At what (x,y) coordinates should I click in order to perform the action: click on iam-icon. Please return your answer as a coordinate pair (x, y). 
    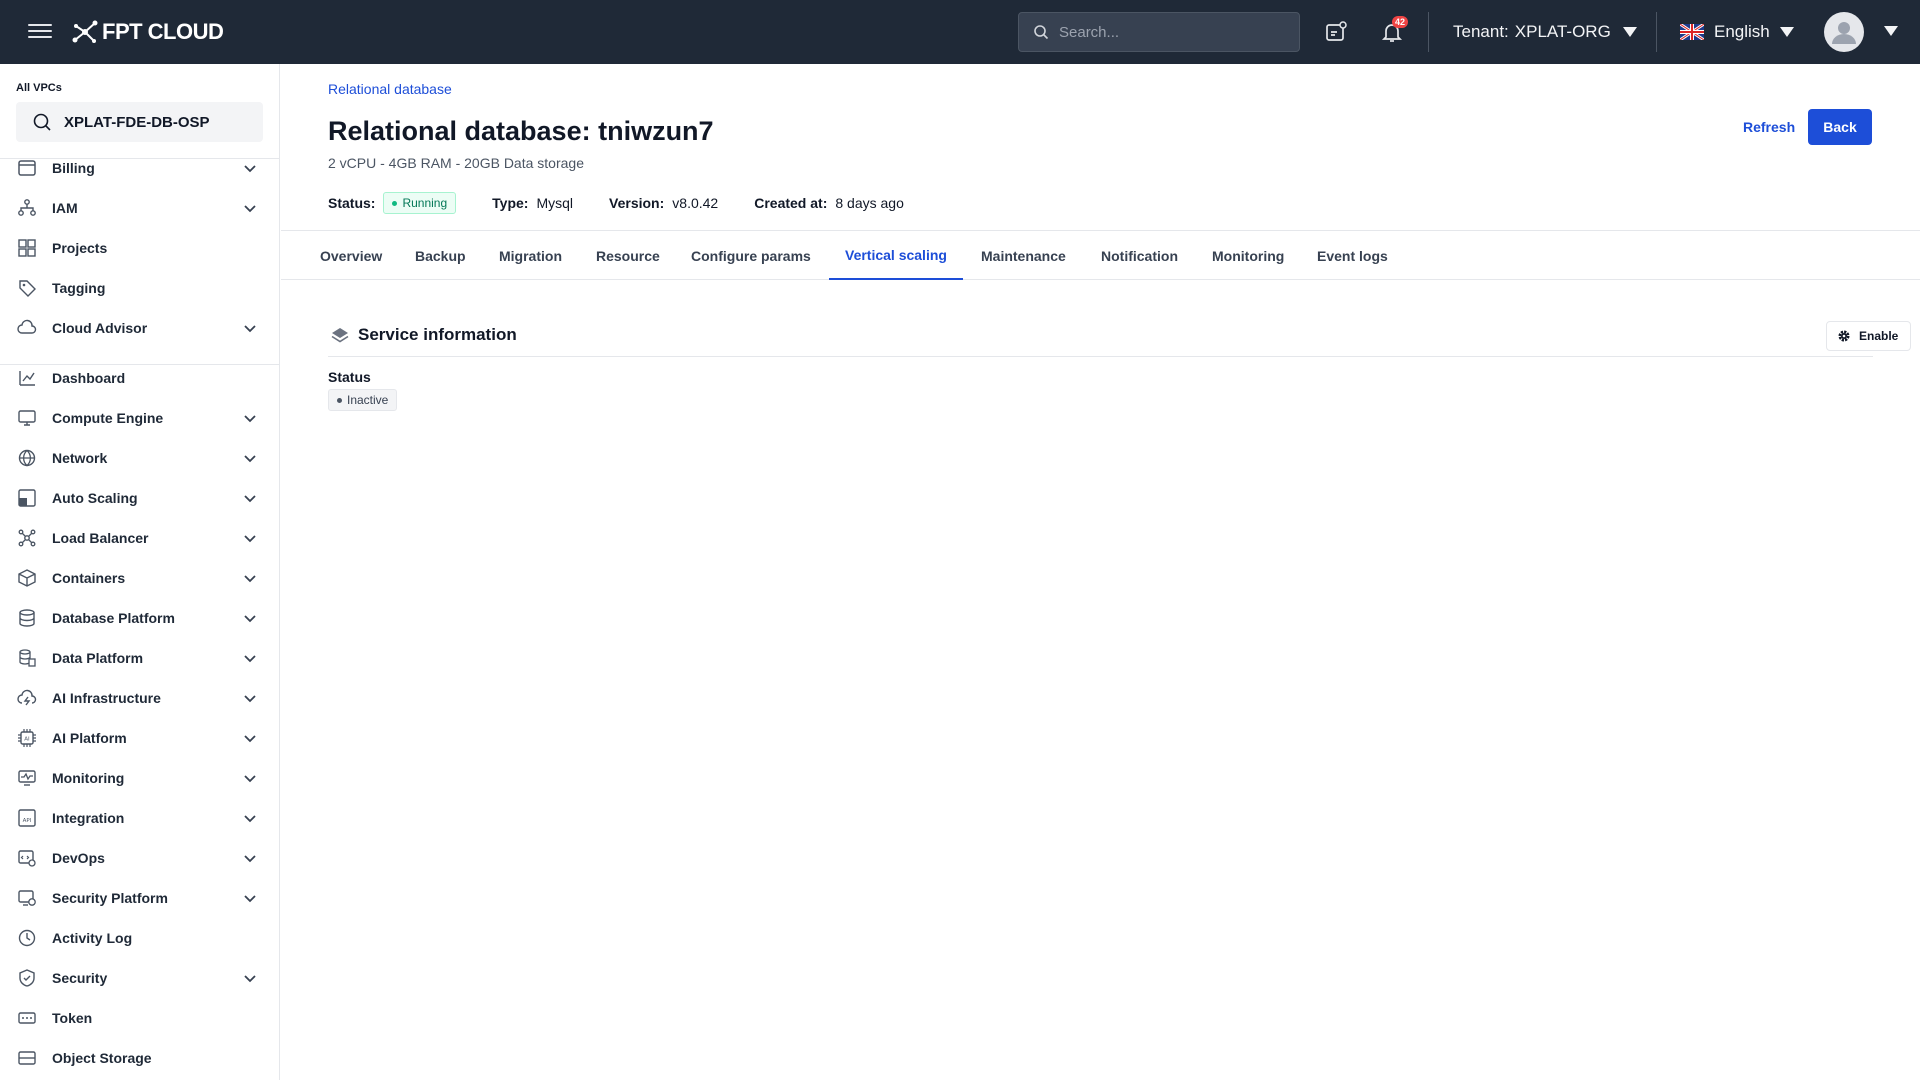
    Looking at the image, I should click on (27, 207).